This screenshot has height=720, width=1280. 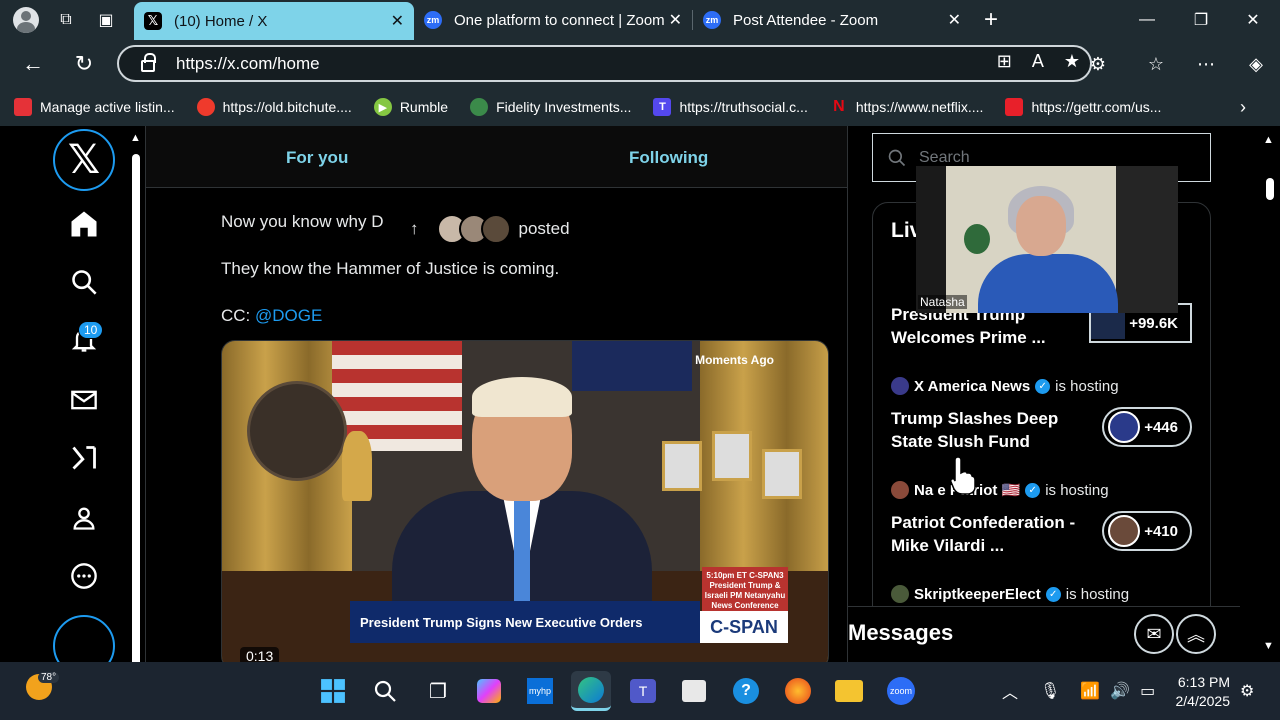 I want to click on x-logo-icon: 𝕏, so click(x=84, y=160).